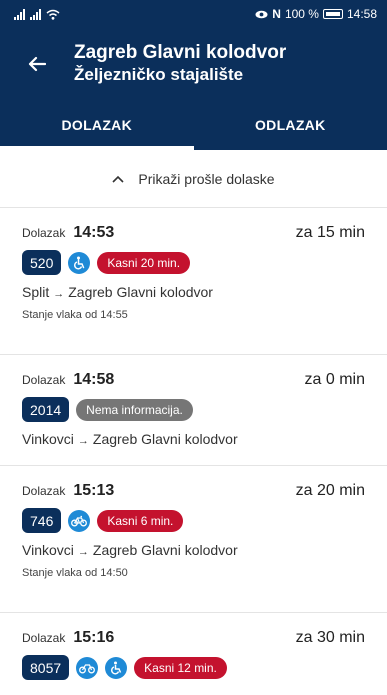 The width and height of the screenshot is (387, 695). Describe the element at coordinates (19, 14) in the screenshot. I see `signal-icon` at that location.